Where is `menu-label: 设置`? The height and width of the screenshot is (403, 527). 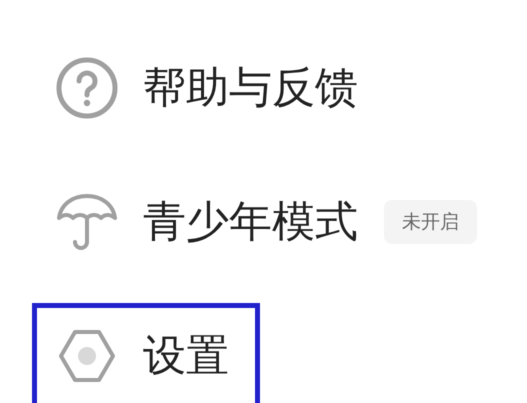 menu-label: 设置 is located at coordinates (186, 356).